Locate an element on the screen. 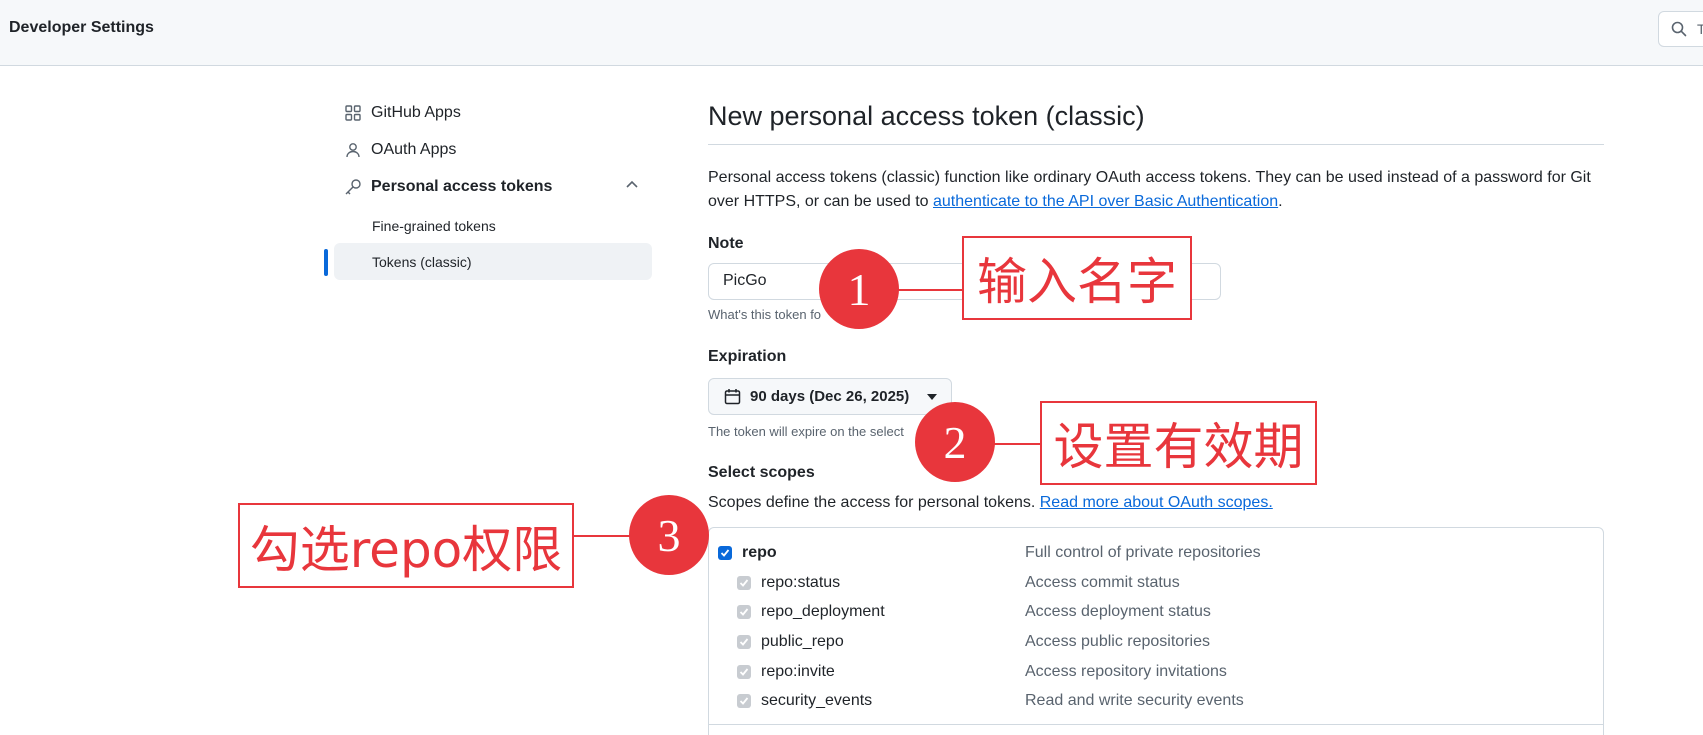 The width and height of the screenshot is (1703, 735). scope-row-public-repo: public_repo is located at coordinates (790, 642).